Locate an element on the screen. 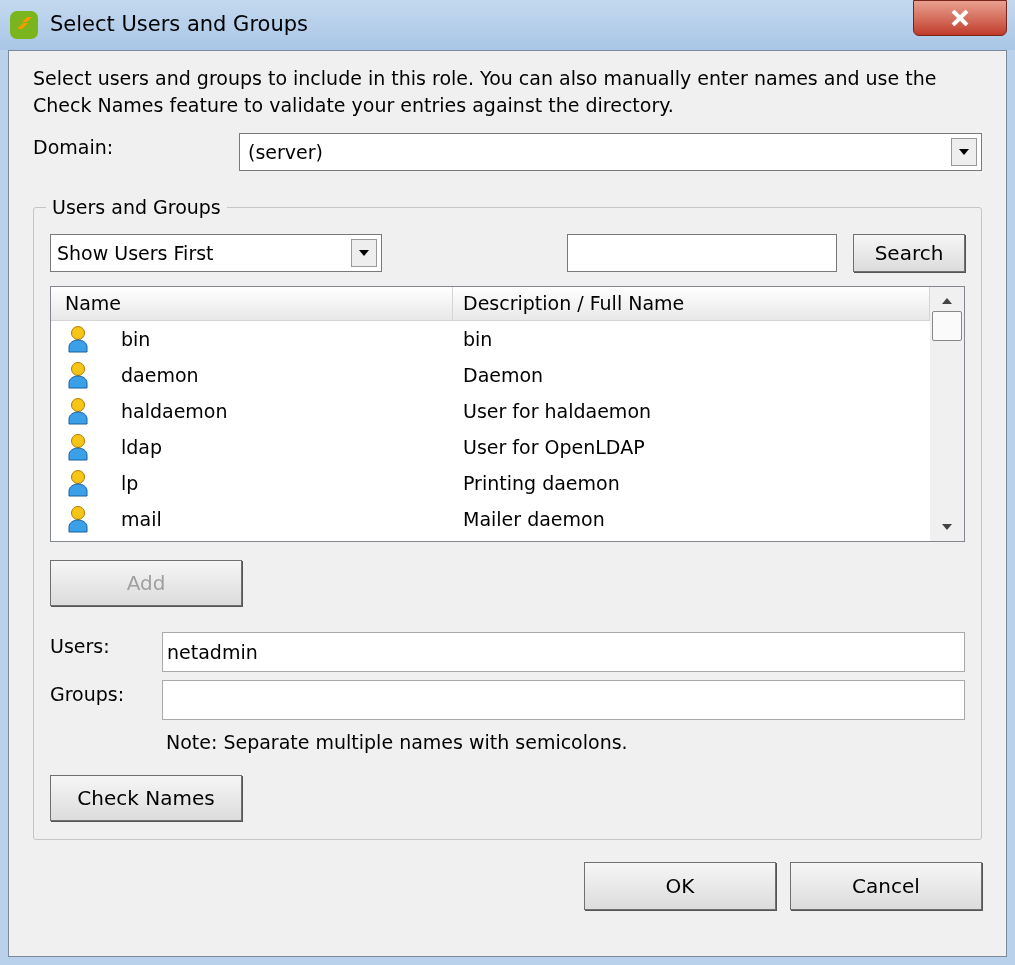 This screenshot has width=1015, height=965. search-field is located at coordinates (702, 253).